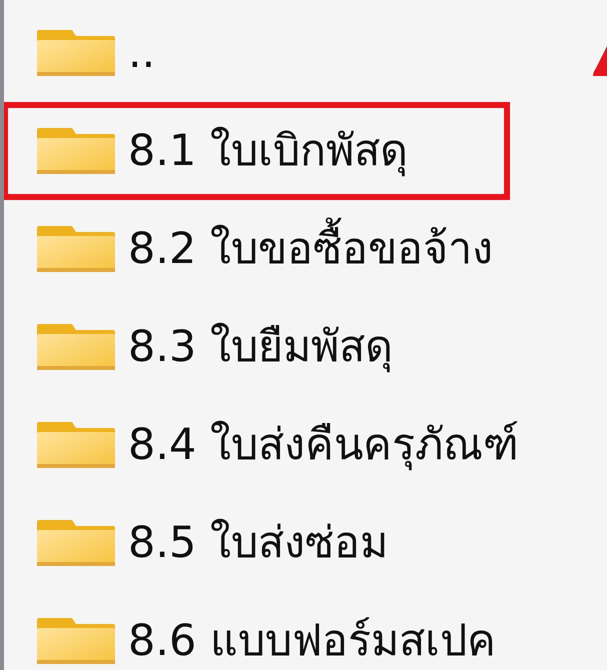 Image resolution: width=607 pixels, height=670 pixels. I want to click on folder-name: 8.4 ใบส่งคืนครุภัณฑ์, so click(324, 445).